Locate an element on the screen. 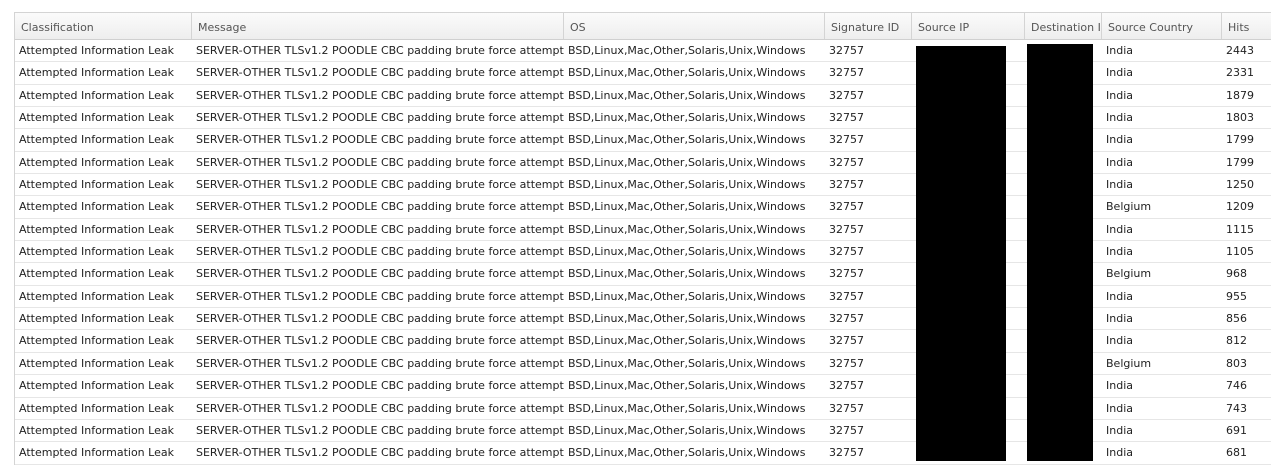 This screenshot has width=1271, height=469. column-header-source-ip: Source IP is located at coordinates (968, 26).